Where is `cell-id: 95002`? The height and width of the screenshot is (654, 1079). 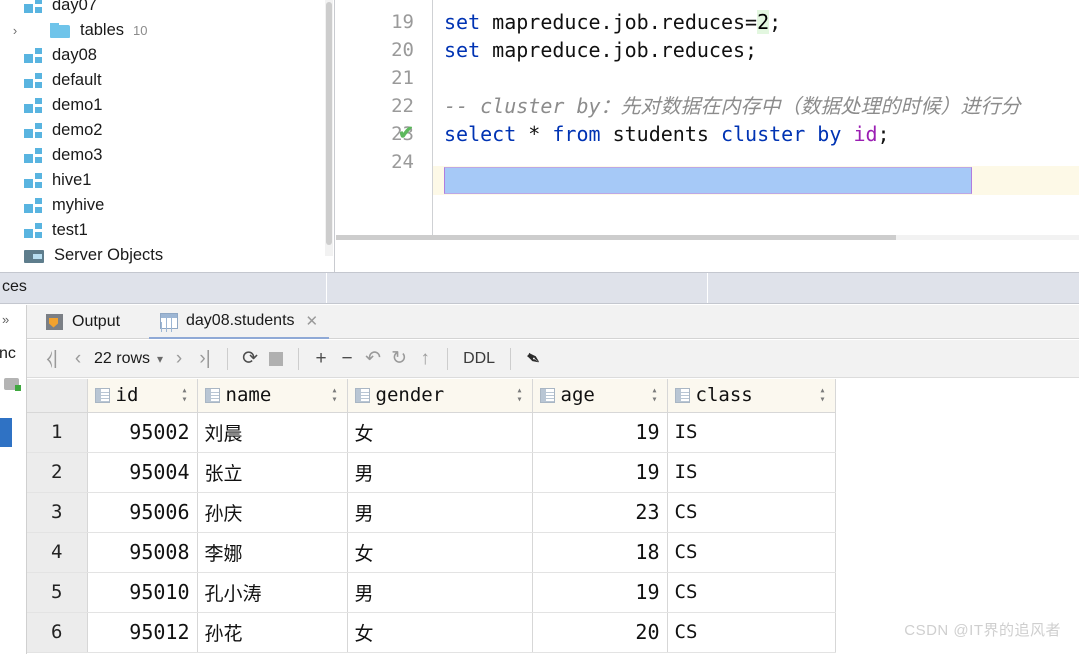 cell-id: 95002 is located at coordinates (142, 432).